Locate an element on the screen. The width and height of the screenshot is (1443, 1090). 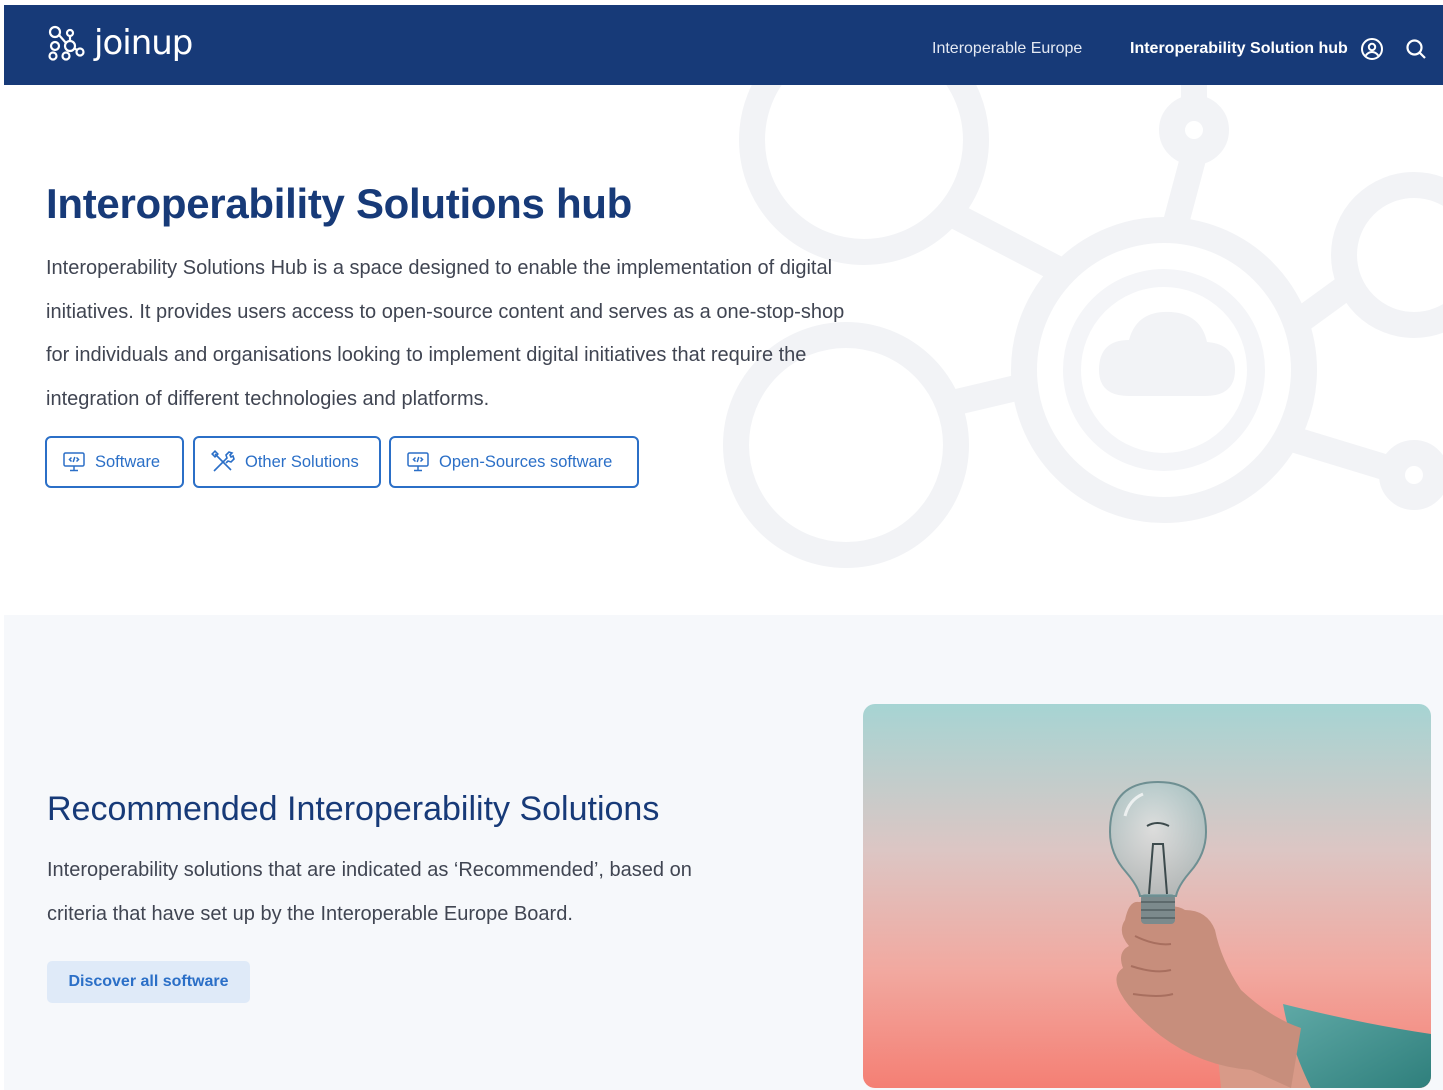
software-button: Software is located at coordinates (114, 462).